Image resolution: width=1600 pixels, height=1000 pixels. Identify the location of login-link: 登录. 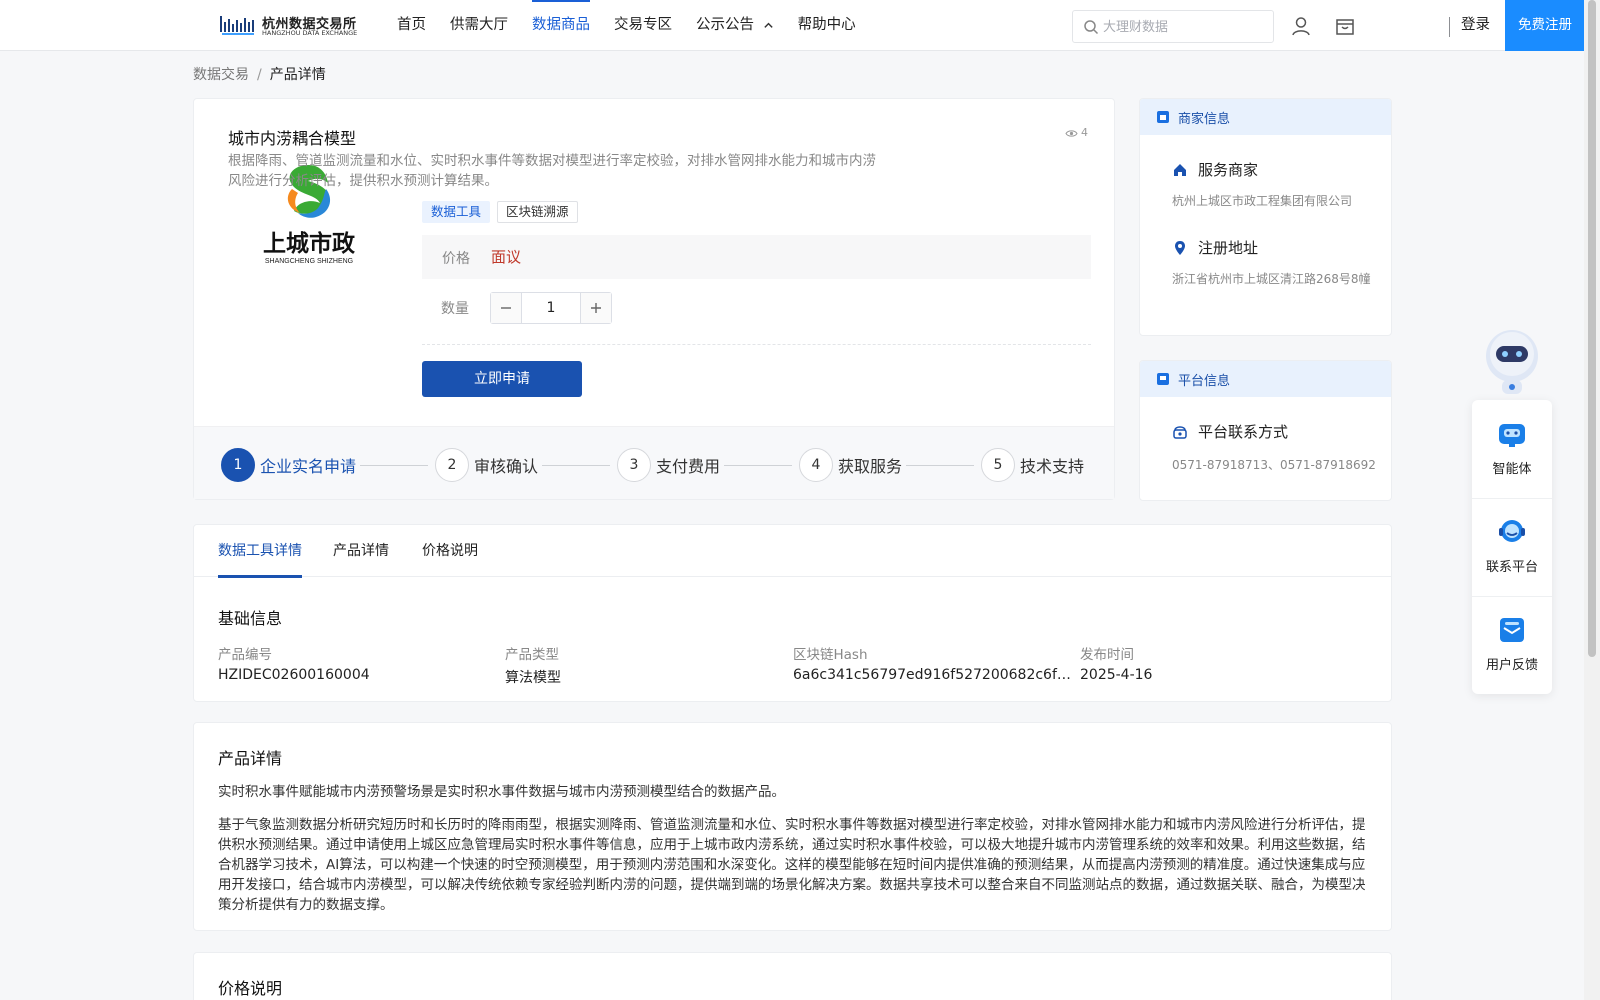
(1475, 25).